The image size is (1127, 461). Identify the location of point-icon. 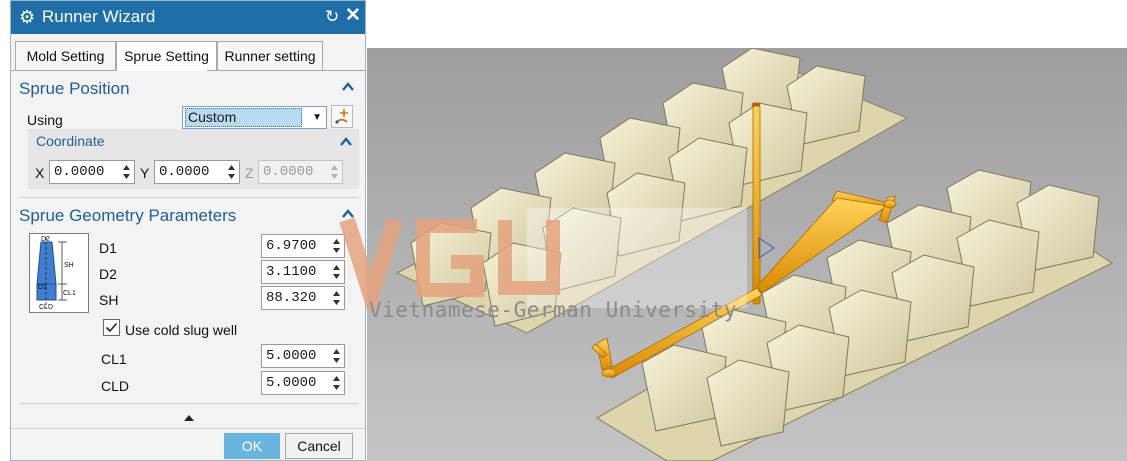
(341, 116).